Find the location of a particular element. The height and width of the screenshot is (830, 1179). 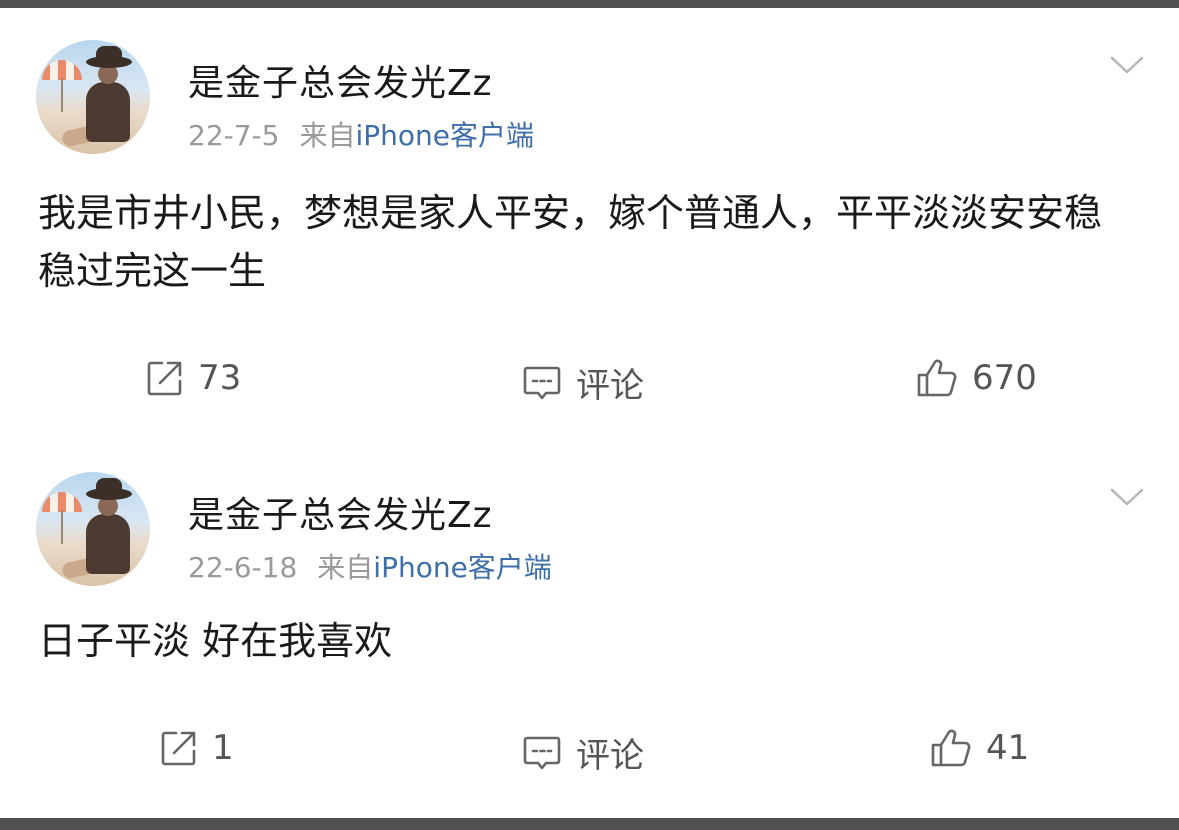

repost-button: 73 is located at coordinates (193, 378).